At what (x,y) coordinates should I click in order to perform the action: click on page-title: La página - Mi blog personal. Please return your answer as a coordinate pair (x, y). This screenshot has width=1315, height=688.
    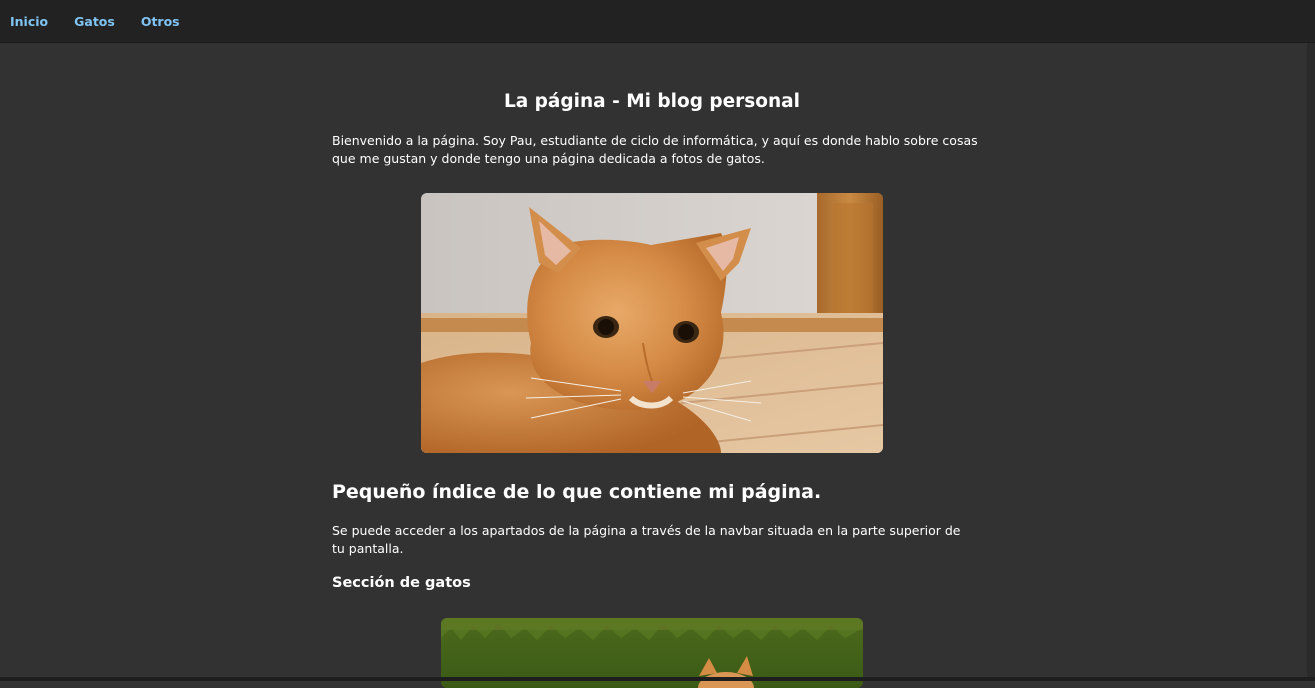
    Looking at the image, I should click on (652, 101).